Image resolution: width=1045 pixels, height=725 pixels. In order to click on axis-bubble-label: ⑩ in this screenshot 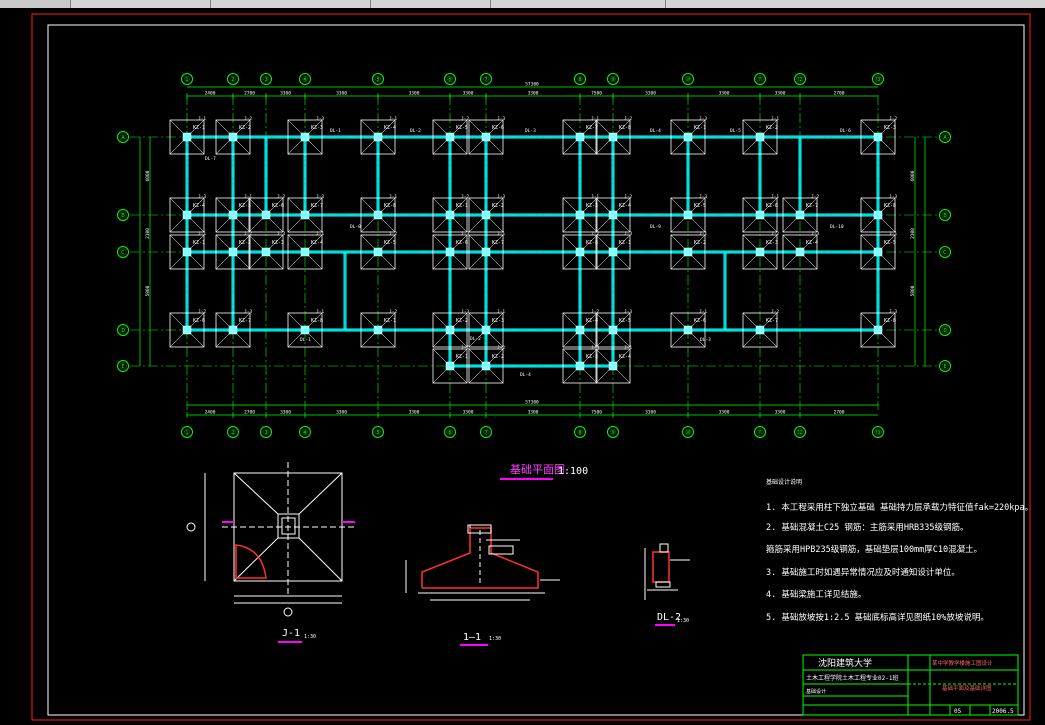, I will do `click(688, 80)`.